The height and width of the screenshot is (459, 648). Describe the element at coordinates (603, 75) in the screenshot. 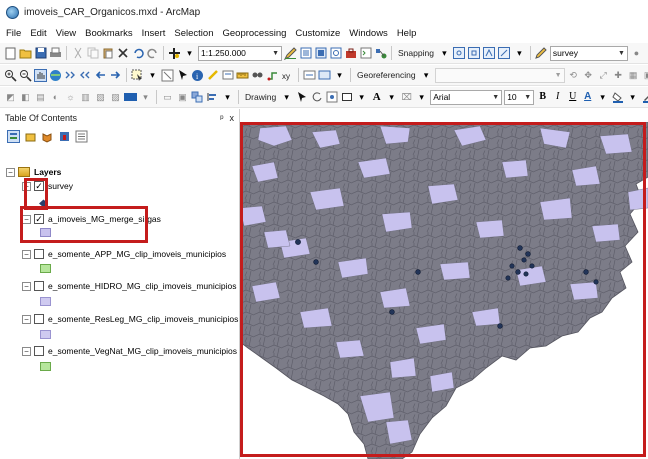

I see `scale-icon: ⤢` at that location.